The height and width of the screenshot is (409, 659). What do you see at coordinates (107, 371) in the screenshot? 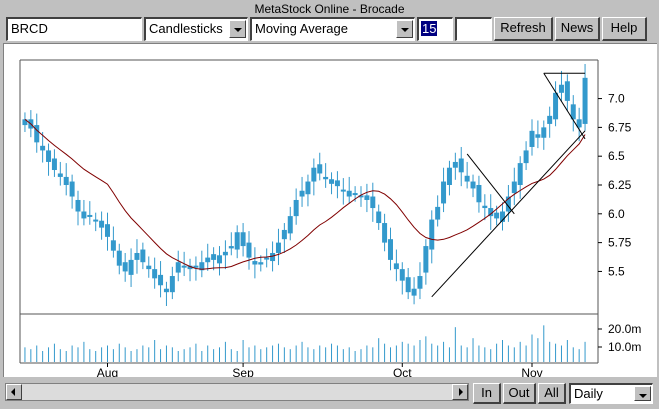
I see `month-tick-label: Aug` at bounding box center [107, 371].